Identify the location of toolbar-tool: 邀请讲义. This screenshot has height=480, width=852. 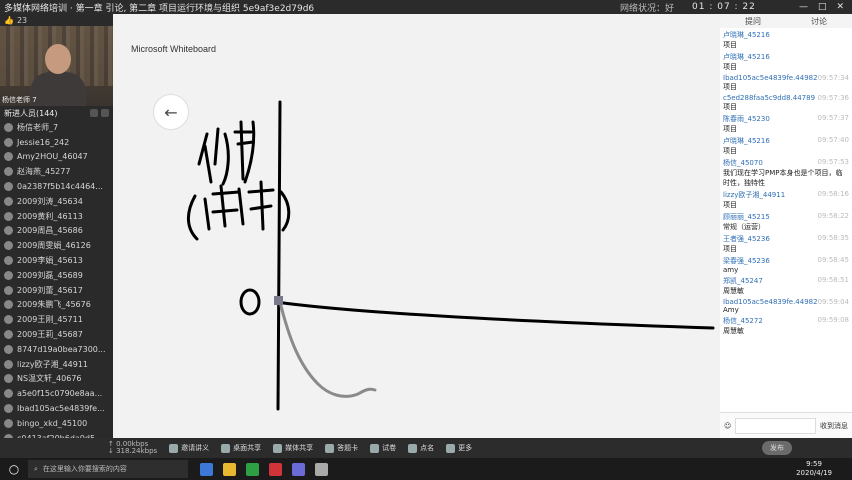
(189, 448).